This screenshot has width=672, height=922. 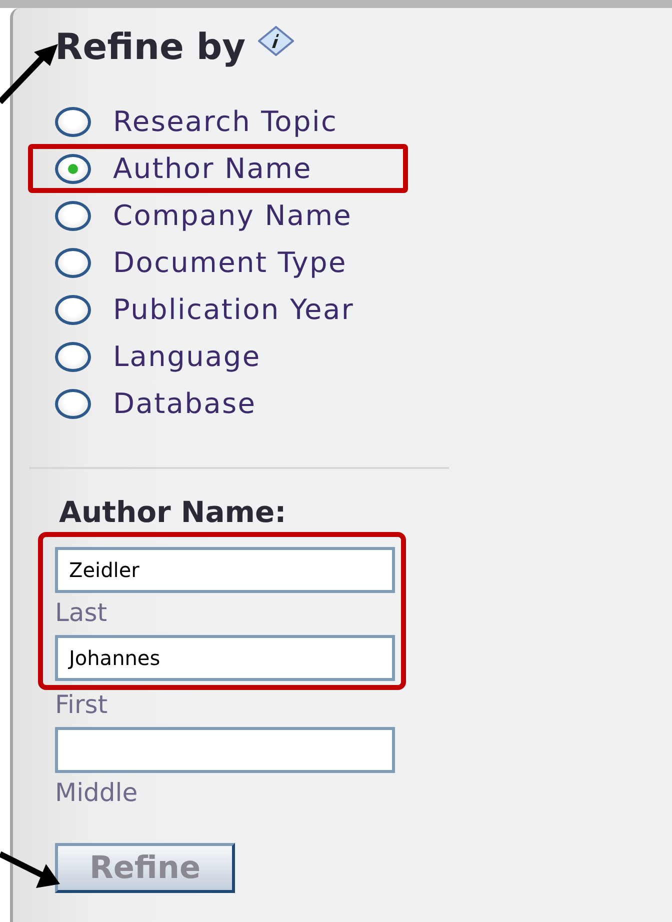 I want to click on section-heading: Author Name:, so click(x=173, y=512).